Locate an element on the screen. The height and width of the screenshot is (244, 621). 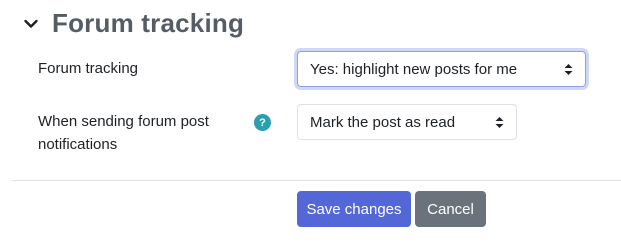
forum-tracking-label: Forum tracking is located at coordinates (88, 68).